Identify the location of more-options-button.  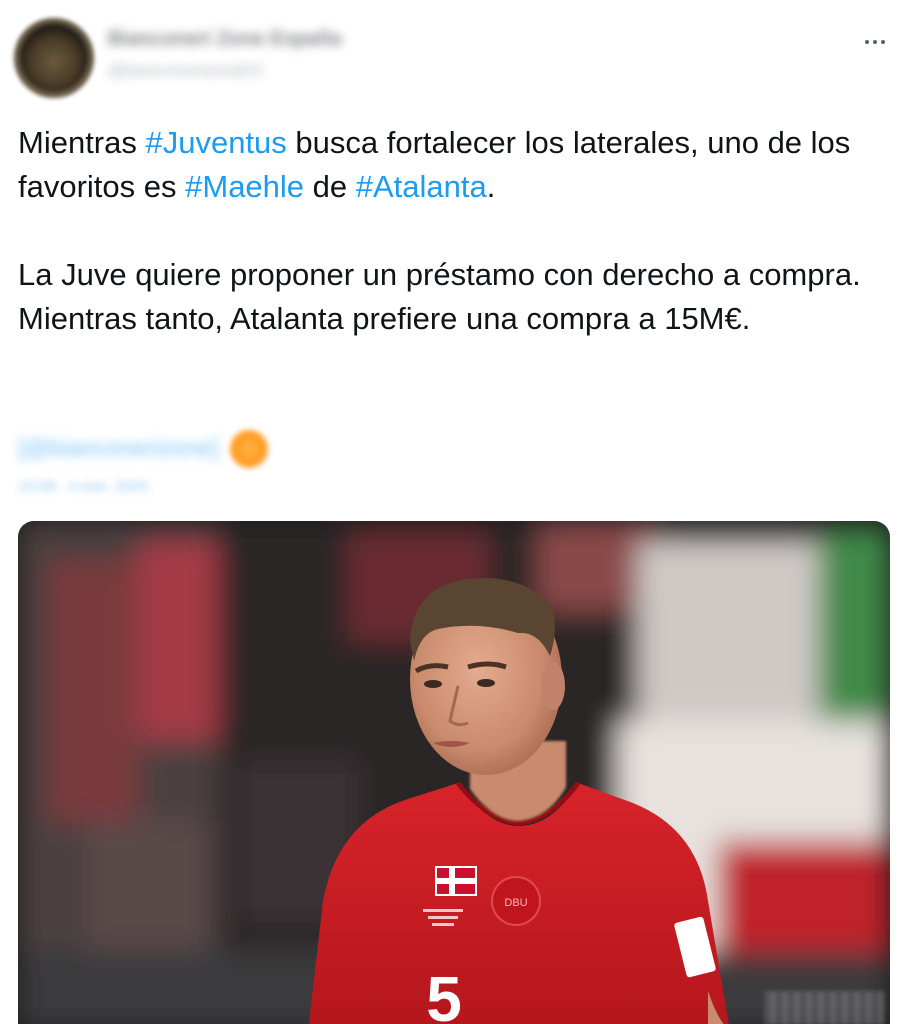
(875, 42).